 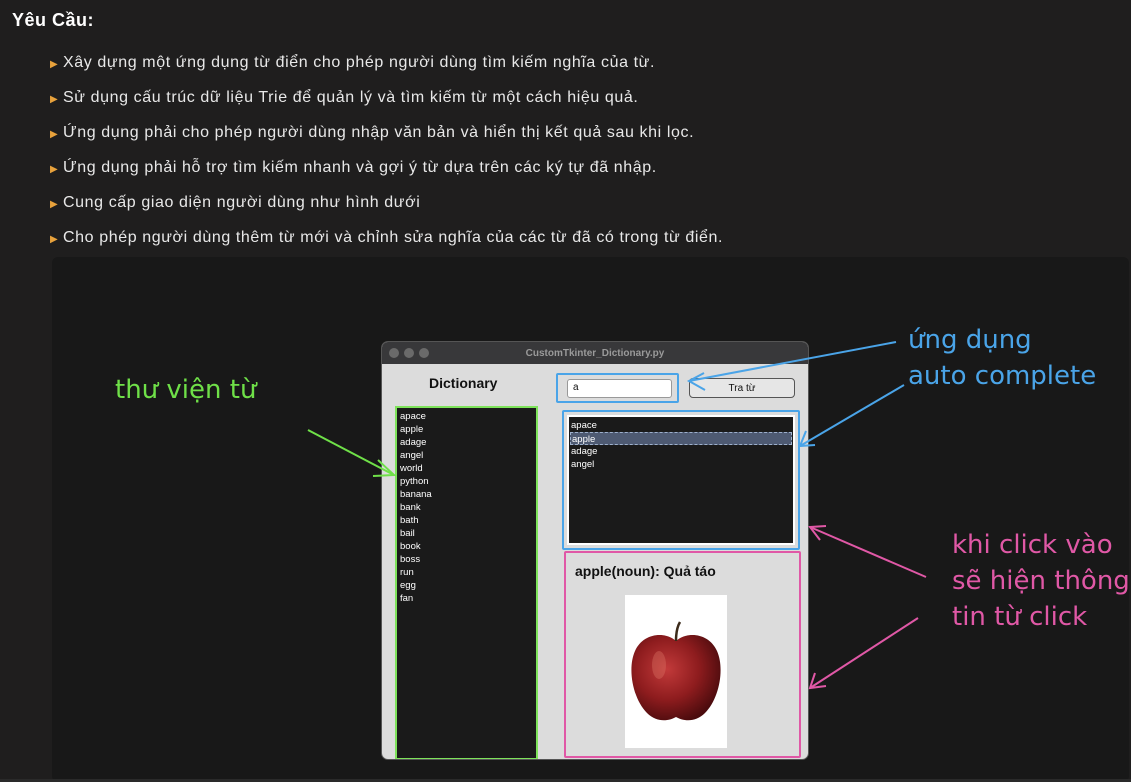 What do you see at coordinates (466, 507) in the screenshot?
I see `library-word: bank` at bounding box center [466, 507].